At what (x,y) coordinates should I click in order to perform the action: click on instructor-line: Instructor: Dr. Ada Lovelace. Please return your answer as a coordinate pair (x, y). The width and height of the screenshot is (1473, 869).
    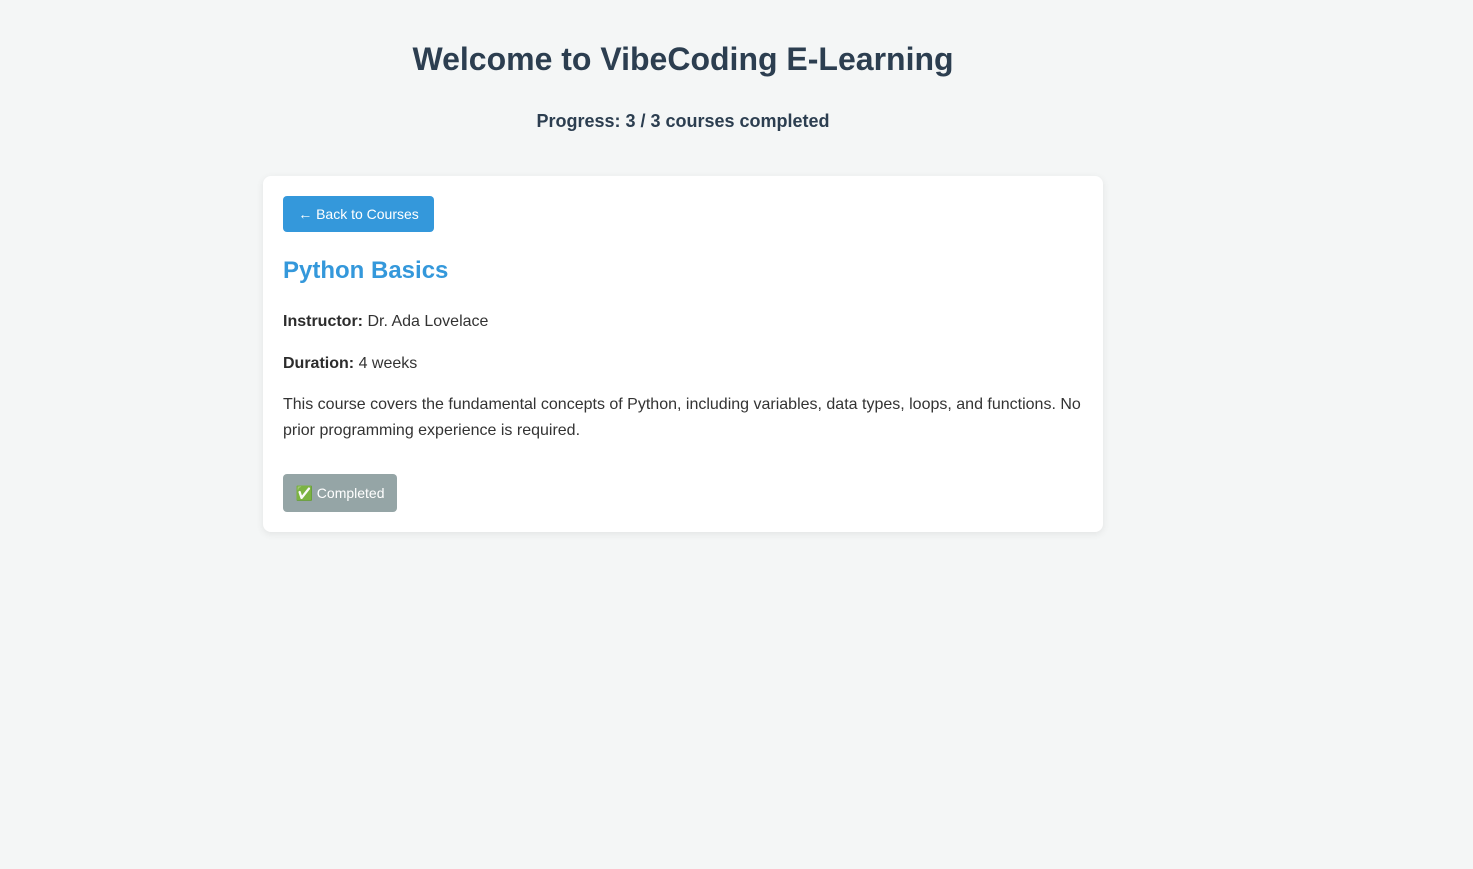
    Looking at the image, I should click on (385, 322).